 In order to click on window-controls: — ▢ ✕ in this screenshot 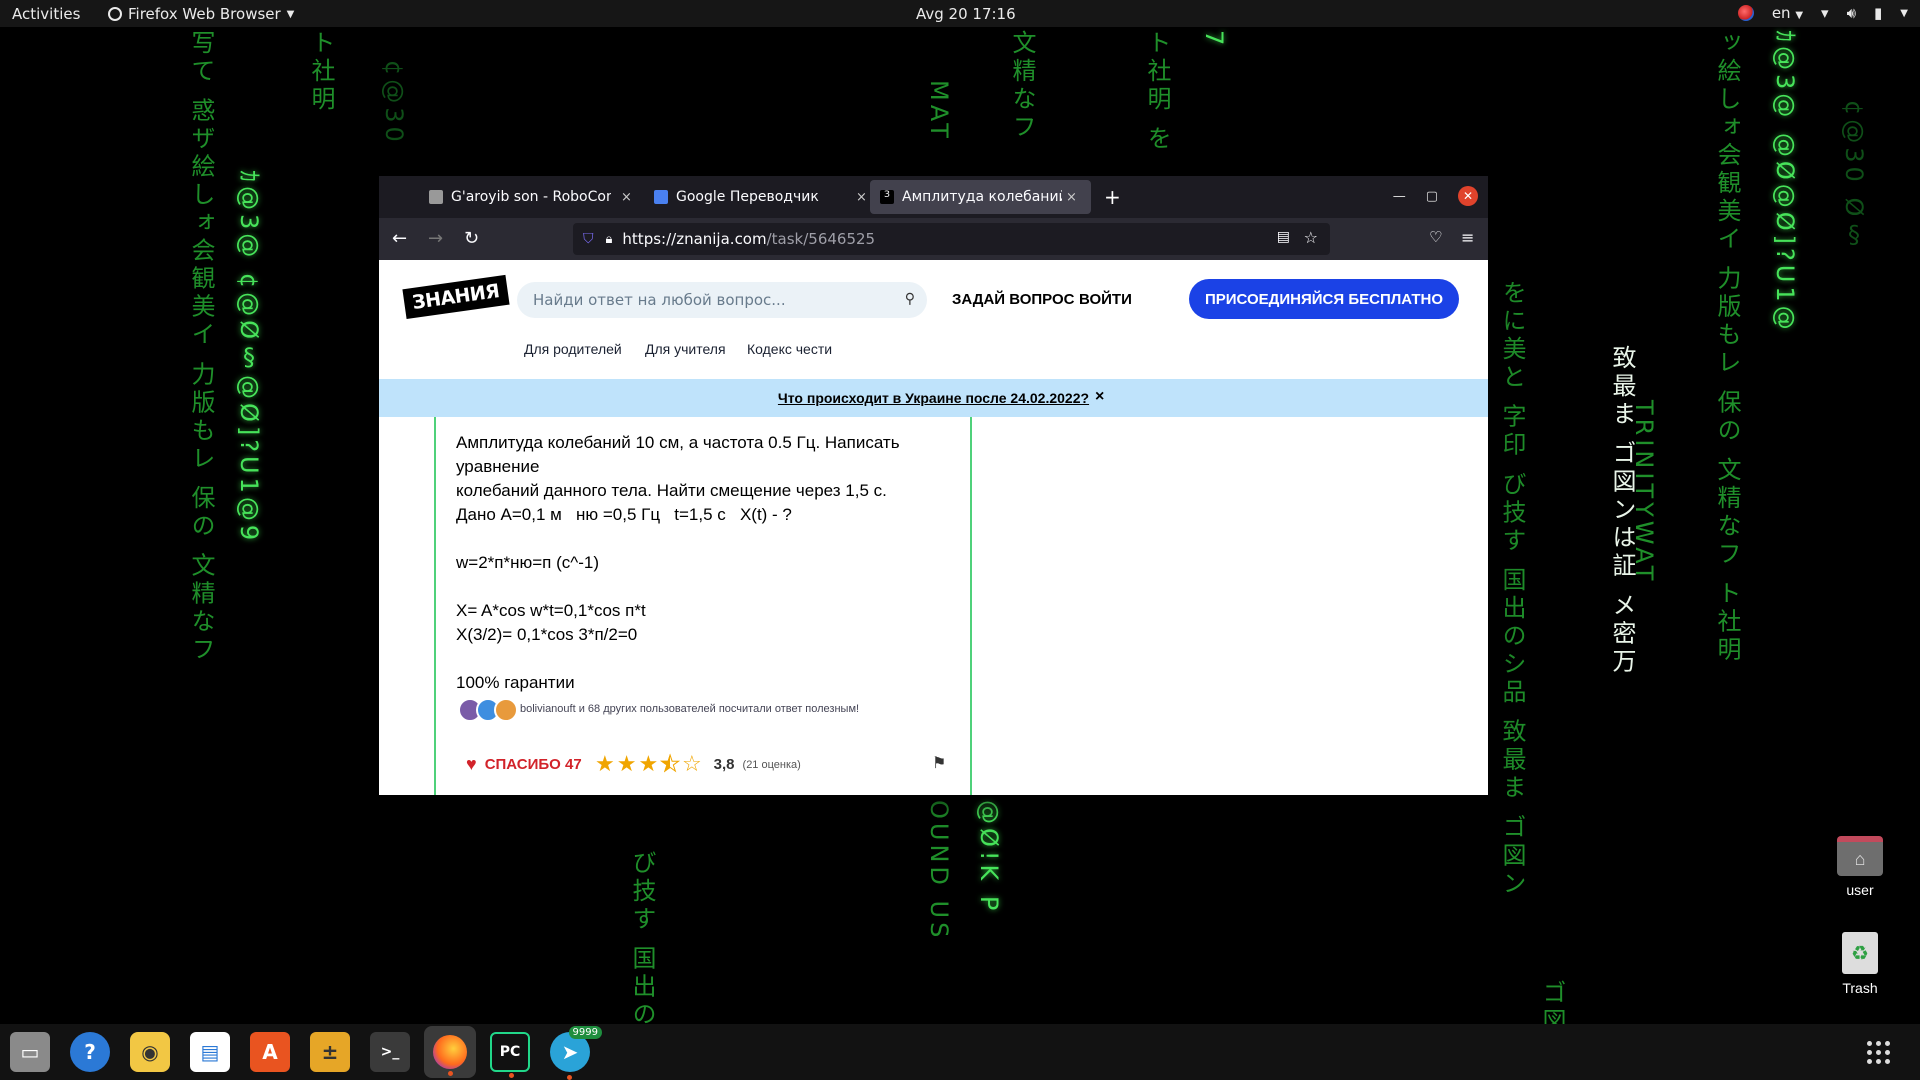, I will do `click(1435, 196)`.